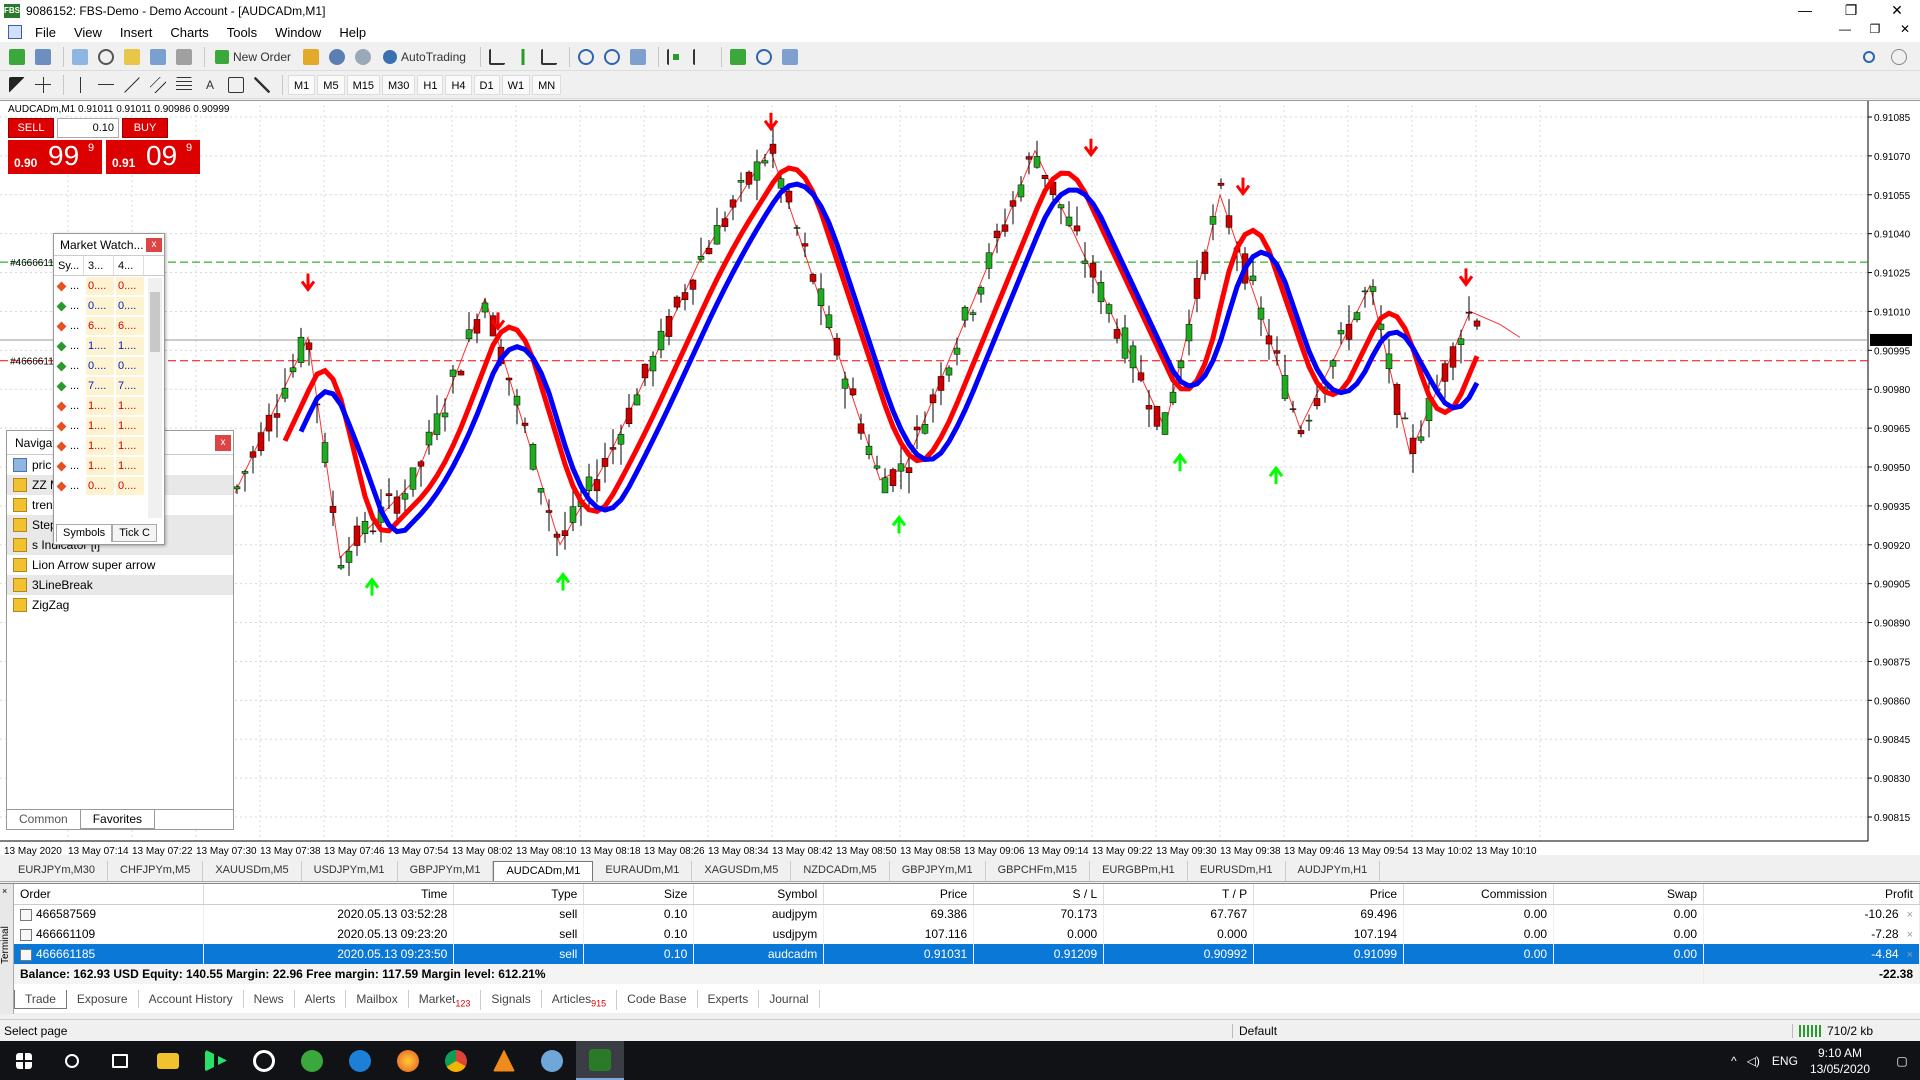  Describe the element at coordinates (210, 85) in the screenshot. I see `text-icon: A` at that location.